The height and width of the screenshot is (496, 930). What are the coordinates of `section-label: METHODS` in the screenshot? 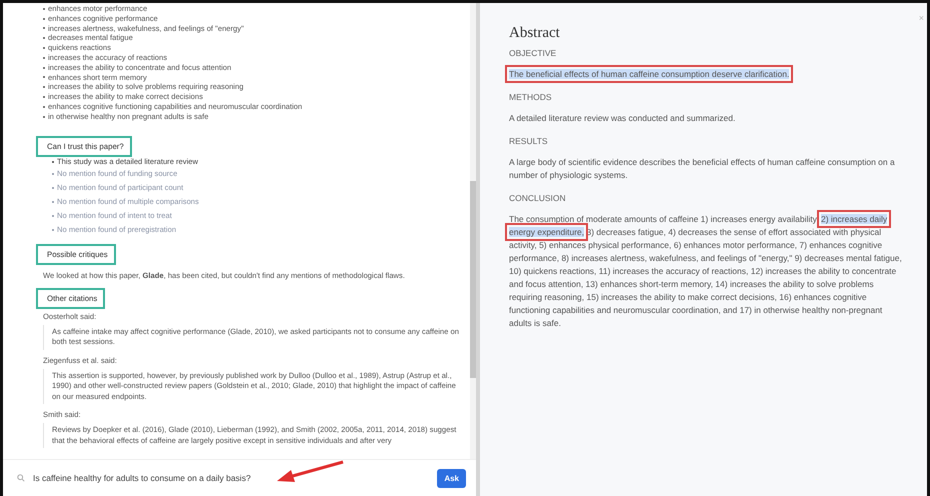 It's located at (530, 97).